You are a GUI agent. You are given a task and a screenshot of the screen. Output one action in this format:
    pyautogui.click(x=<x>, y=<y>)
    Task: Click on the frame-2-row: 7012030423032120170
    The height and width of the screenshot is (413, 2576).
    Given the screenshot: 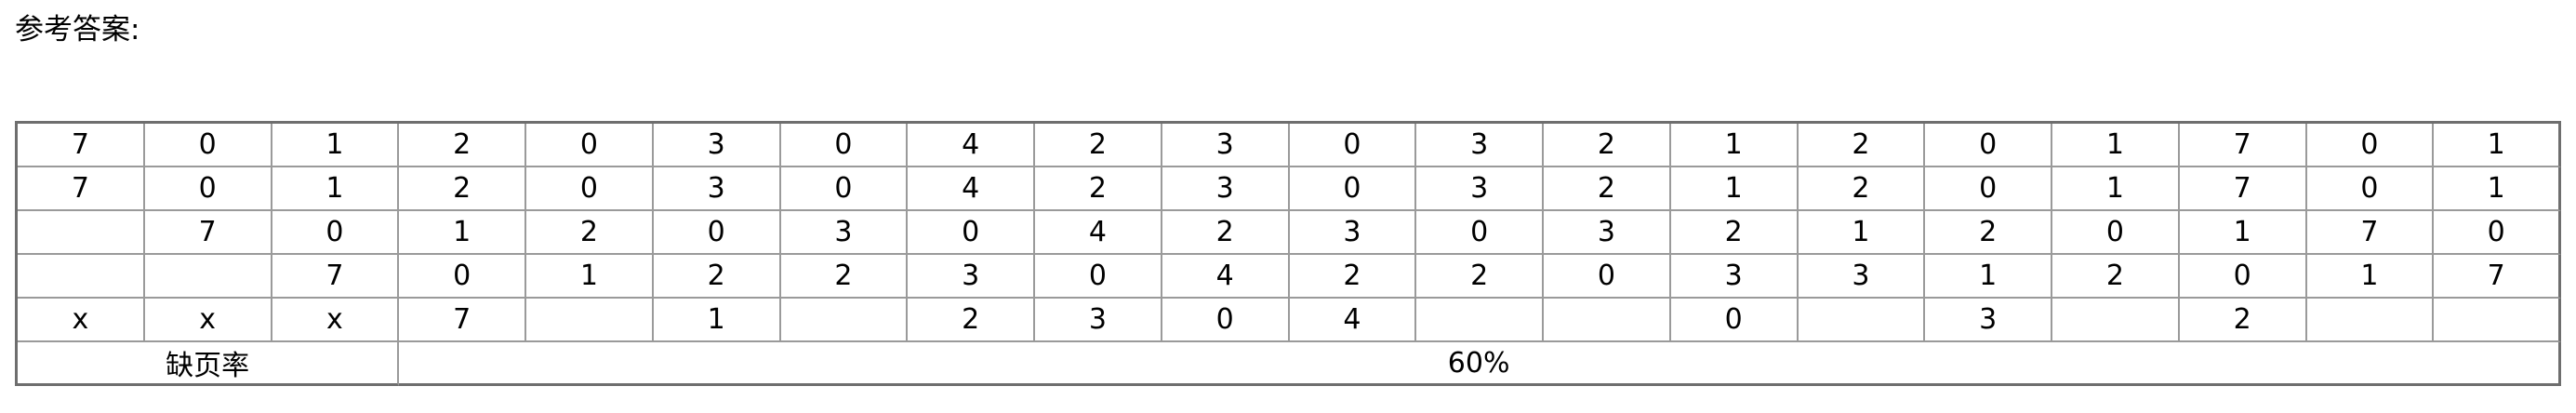 What is the action you would take?
    pyautogui.click(x=1289, y=233)
    